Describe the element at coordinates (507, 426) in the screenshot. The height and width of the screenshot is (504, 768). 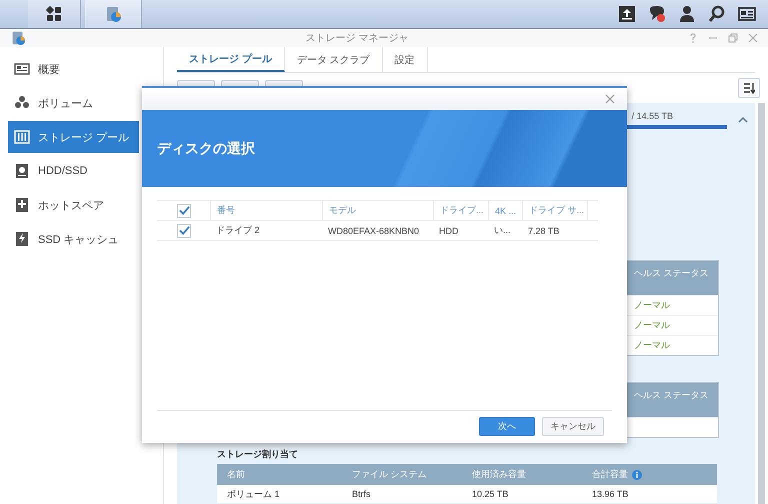
I see `next-button: 次へ` at that location.